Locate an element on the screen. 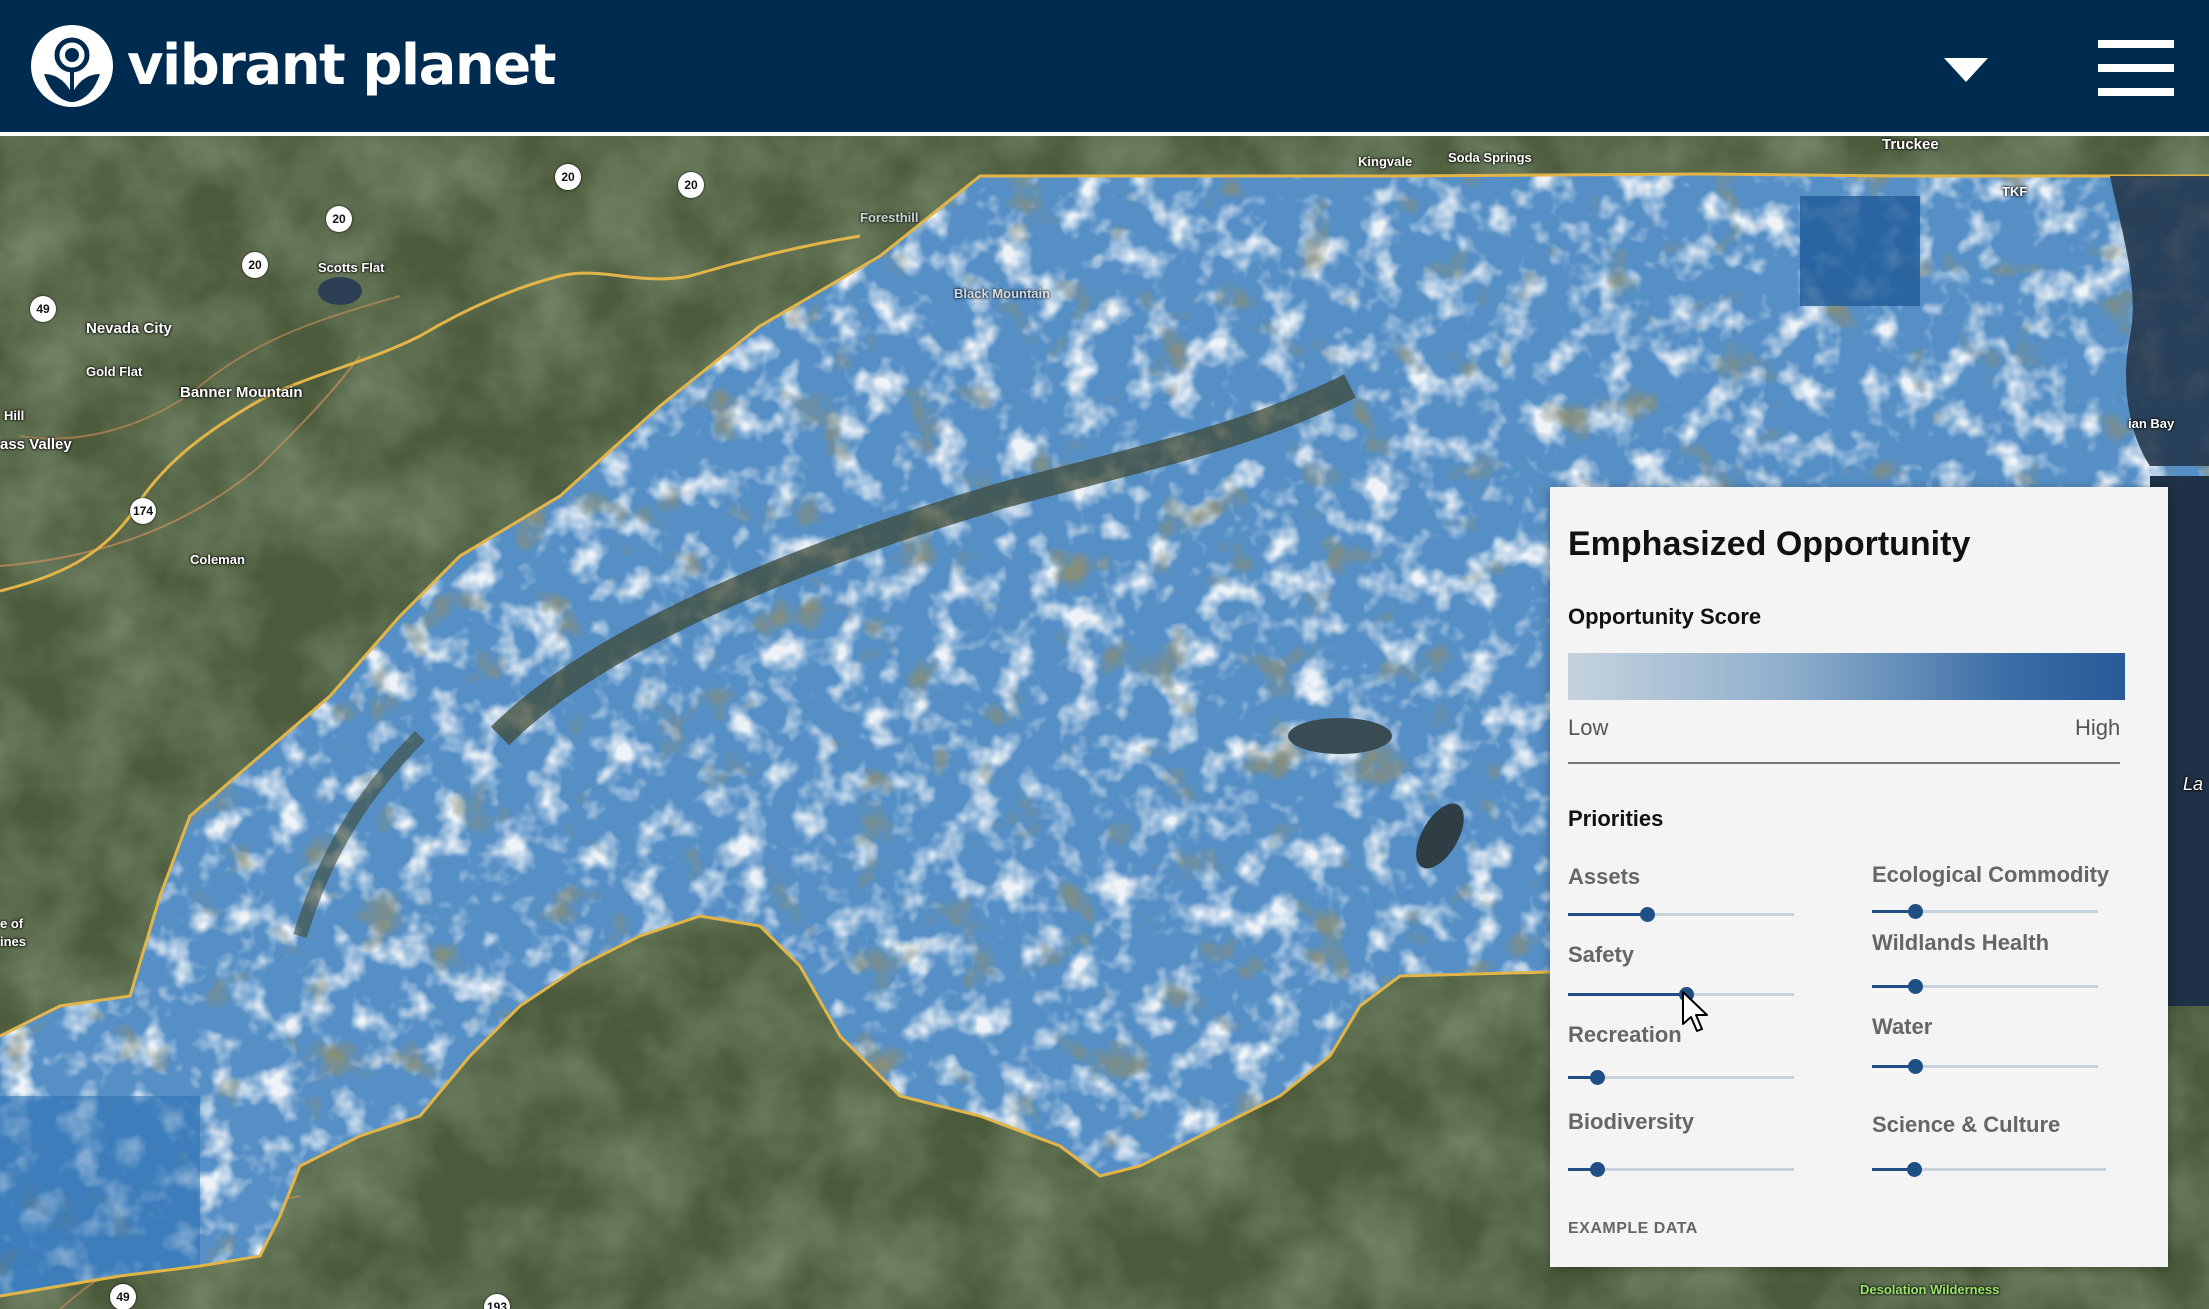 The height and width of the screenshot is (1309, 2209). map-place-label: Scotts Flat is located at coordinates (351, 267).